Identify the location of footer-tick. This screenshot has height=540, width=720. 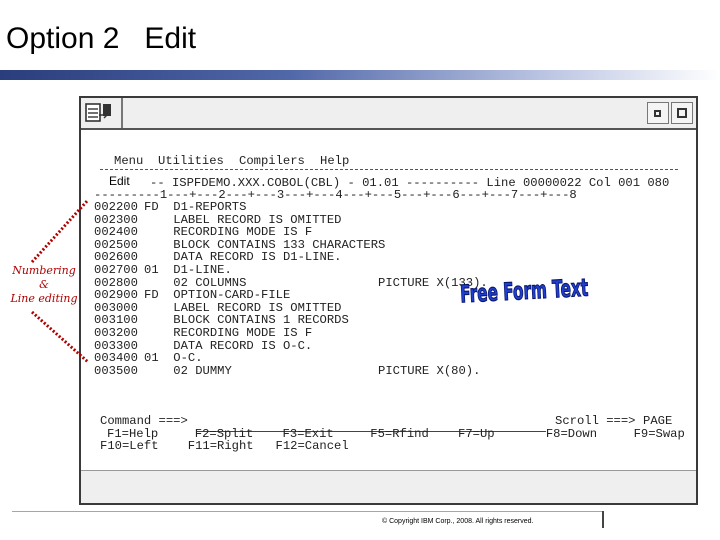
(603, 519).